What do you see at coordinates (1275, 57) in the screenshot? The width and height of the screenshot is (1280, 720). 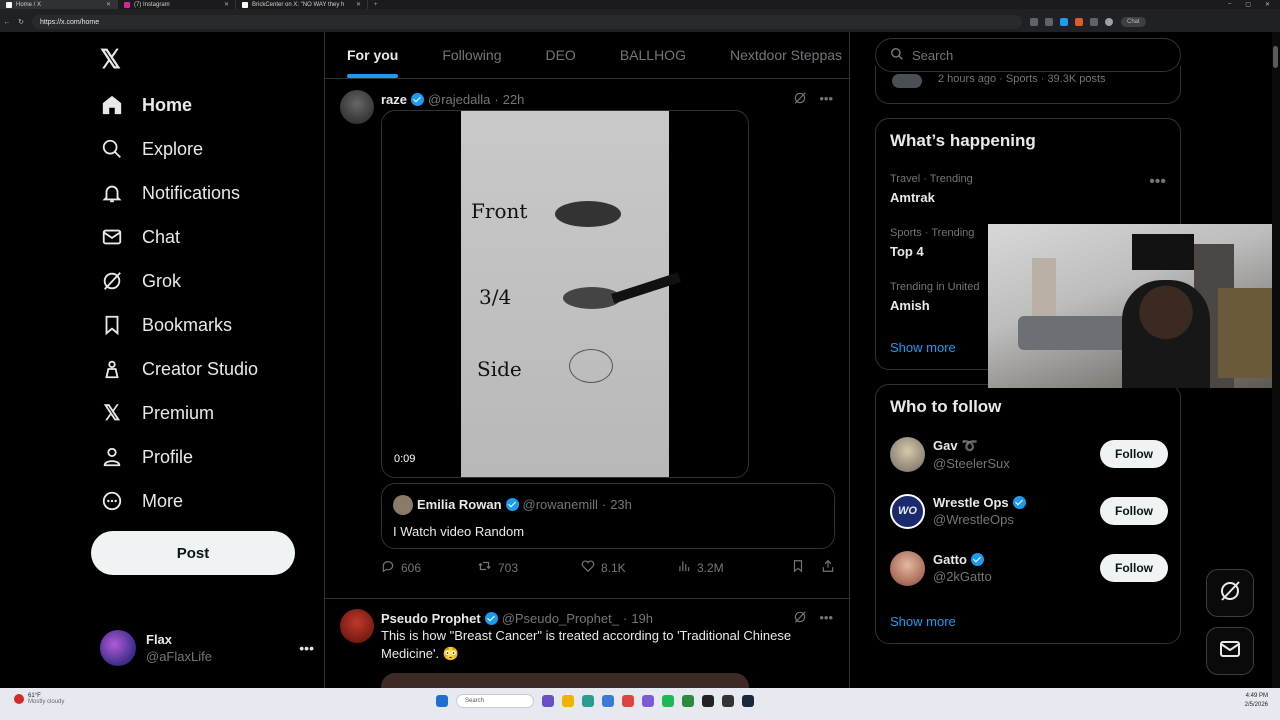 I see `scrollbar-thumb` at bounding box center [1275, 57].